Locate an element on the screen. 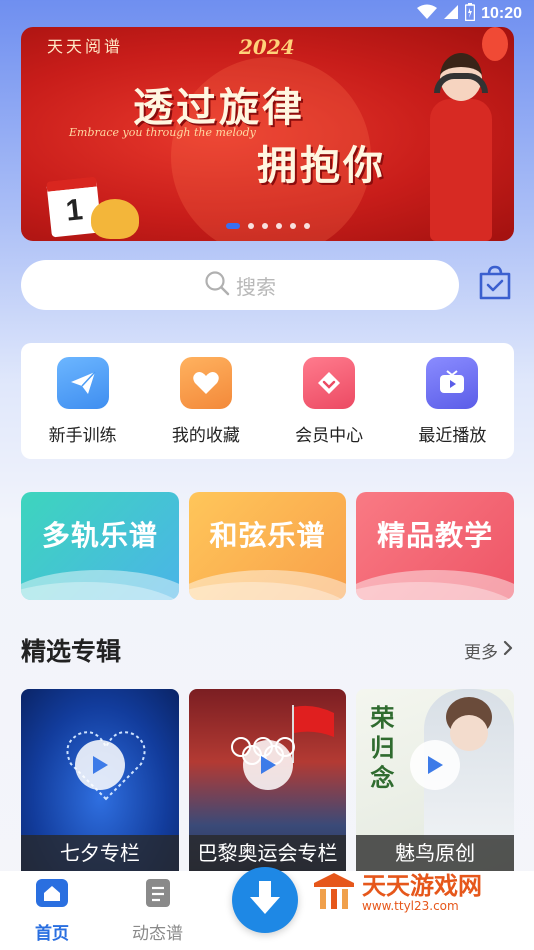 The width and height of the screenshot is (534, 950). quick-item-label: 新手训练 is located at coordinates (82, 436).